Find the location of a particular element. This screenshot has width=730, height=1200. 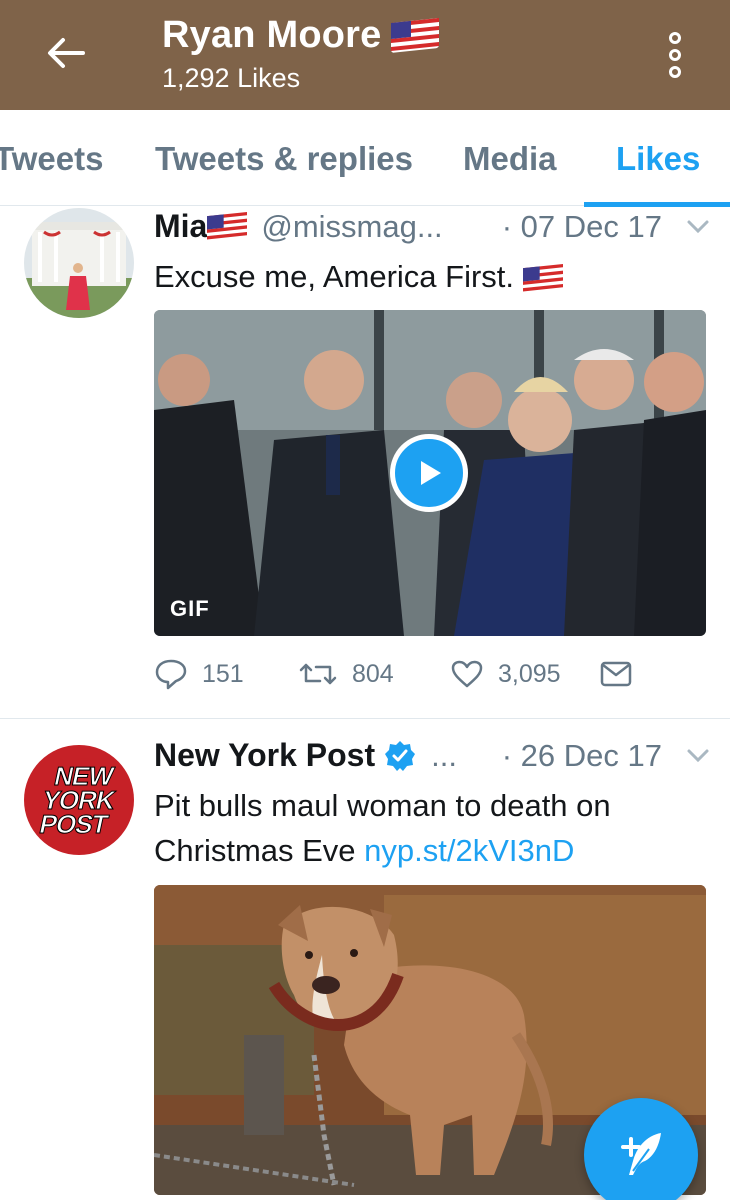

profile-tabs: Tweets Tweets & replies Media Likes is located at coordinates (365, 158).